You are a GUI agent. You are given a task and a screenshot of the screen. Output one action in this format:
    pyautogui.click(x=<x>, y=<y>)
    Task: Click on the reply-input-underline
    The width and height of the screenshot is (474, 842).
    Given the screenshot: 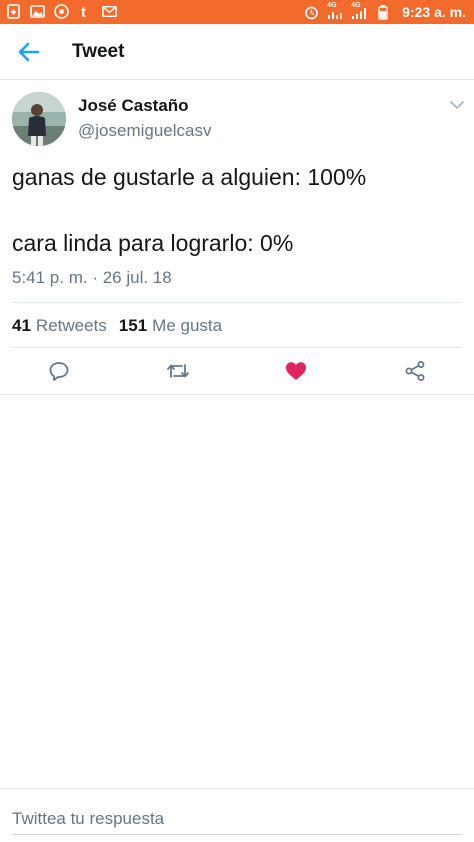 What is the action you would take?
    pyautogui.click(x=237, y=834)
    